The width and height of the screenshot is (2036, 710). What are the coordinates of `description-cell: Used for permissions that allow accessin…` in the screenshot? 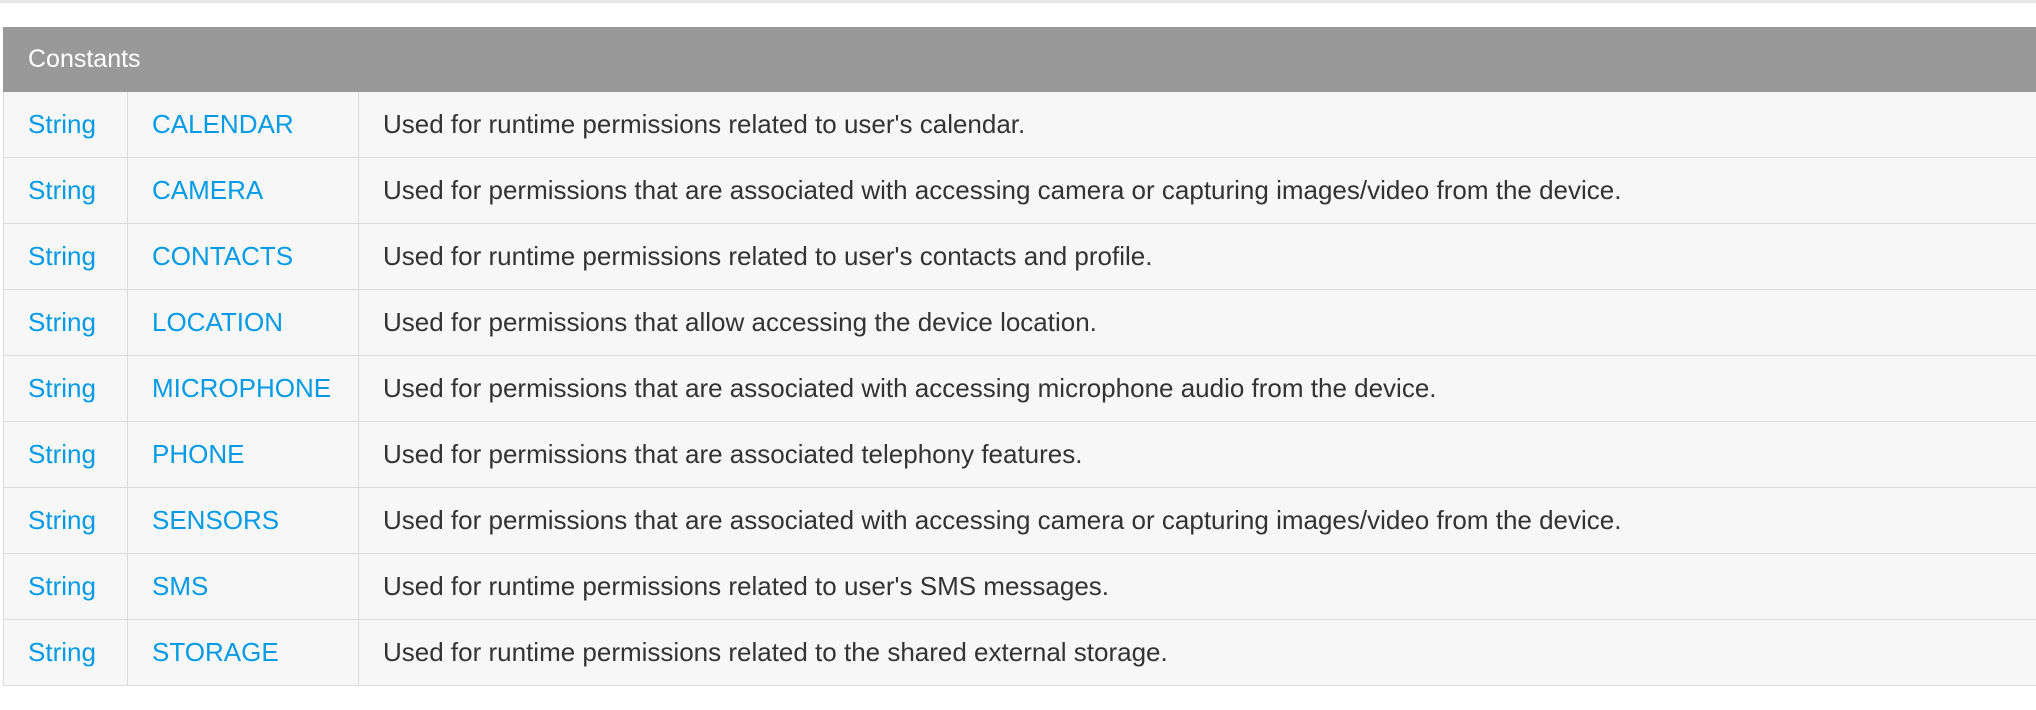 It's located at (1197, 322).